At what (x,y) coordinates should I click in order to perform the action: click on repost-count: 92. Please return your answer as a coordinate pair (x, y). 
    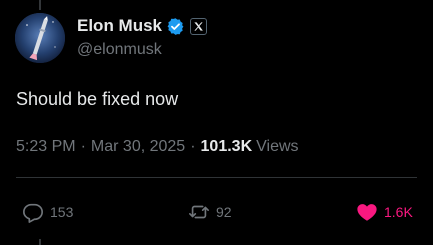
    Looking at the image, I should click on (224, 212).